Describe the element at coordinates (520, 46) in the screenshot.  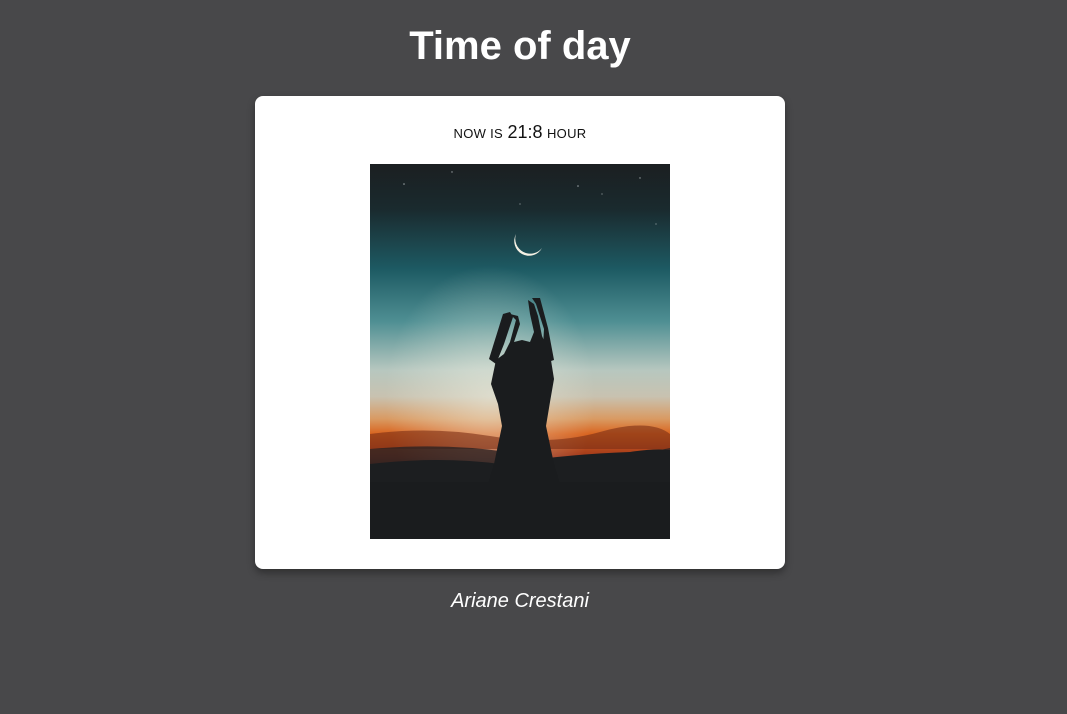
I see `page-title: Time of day` at that location.